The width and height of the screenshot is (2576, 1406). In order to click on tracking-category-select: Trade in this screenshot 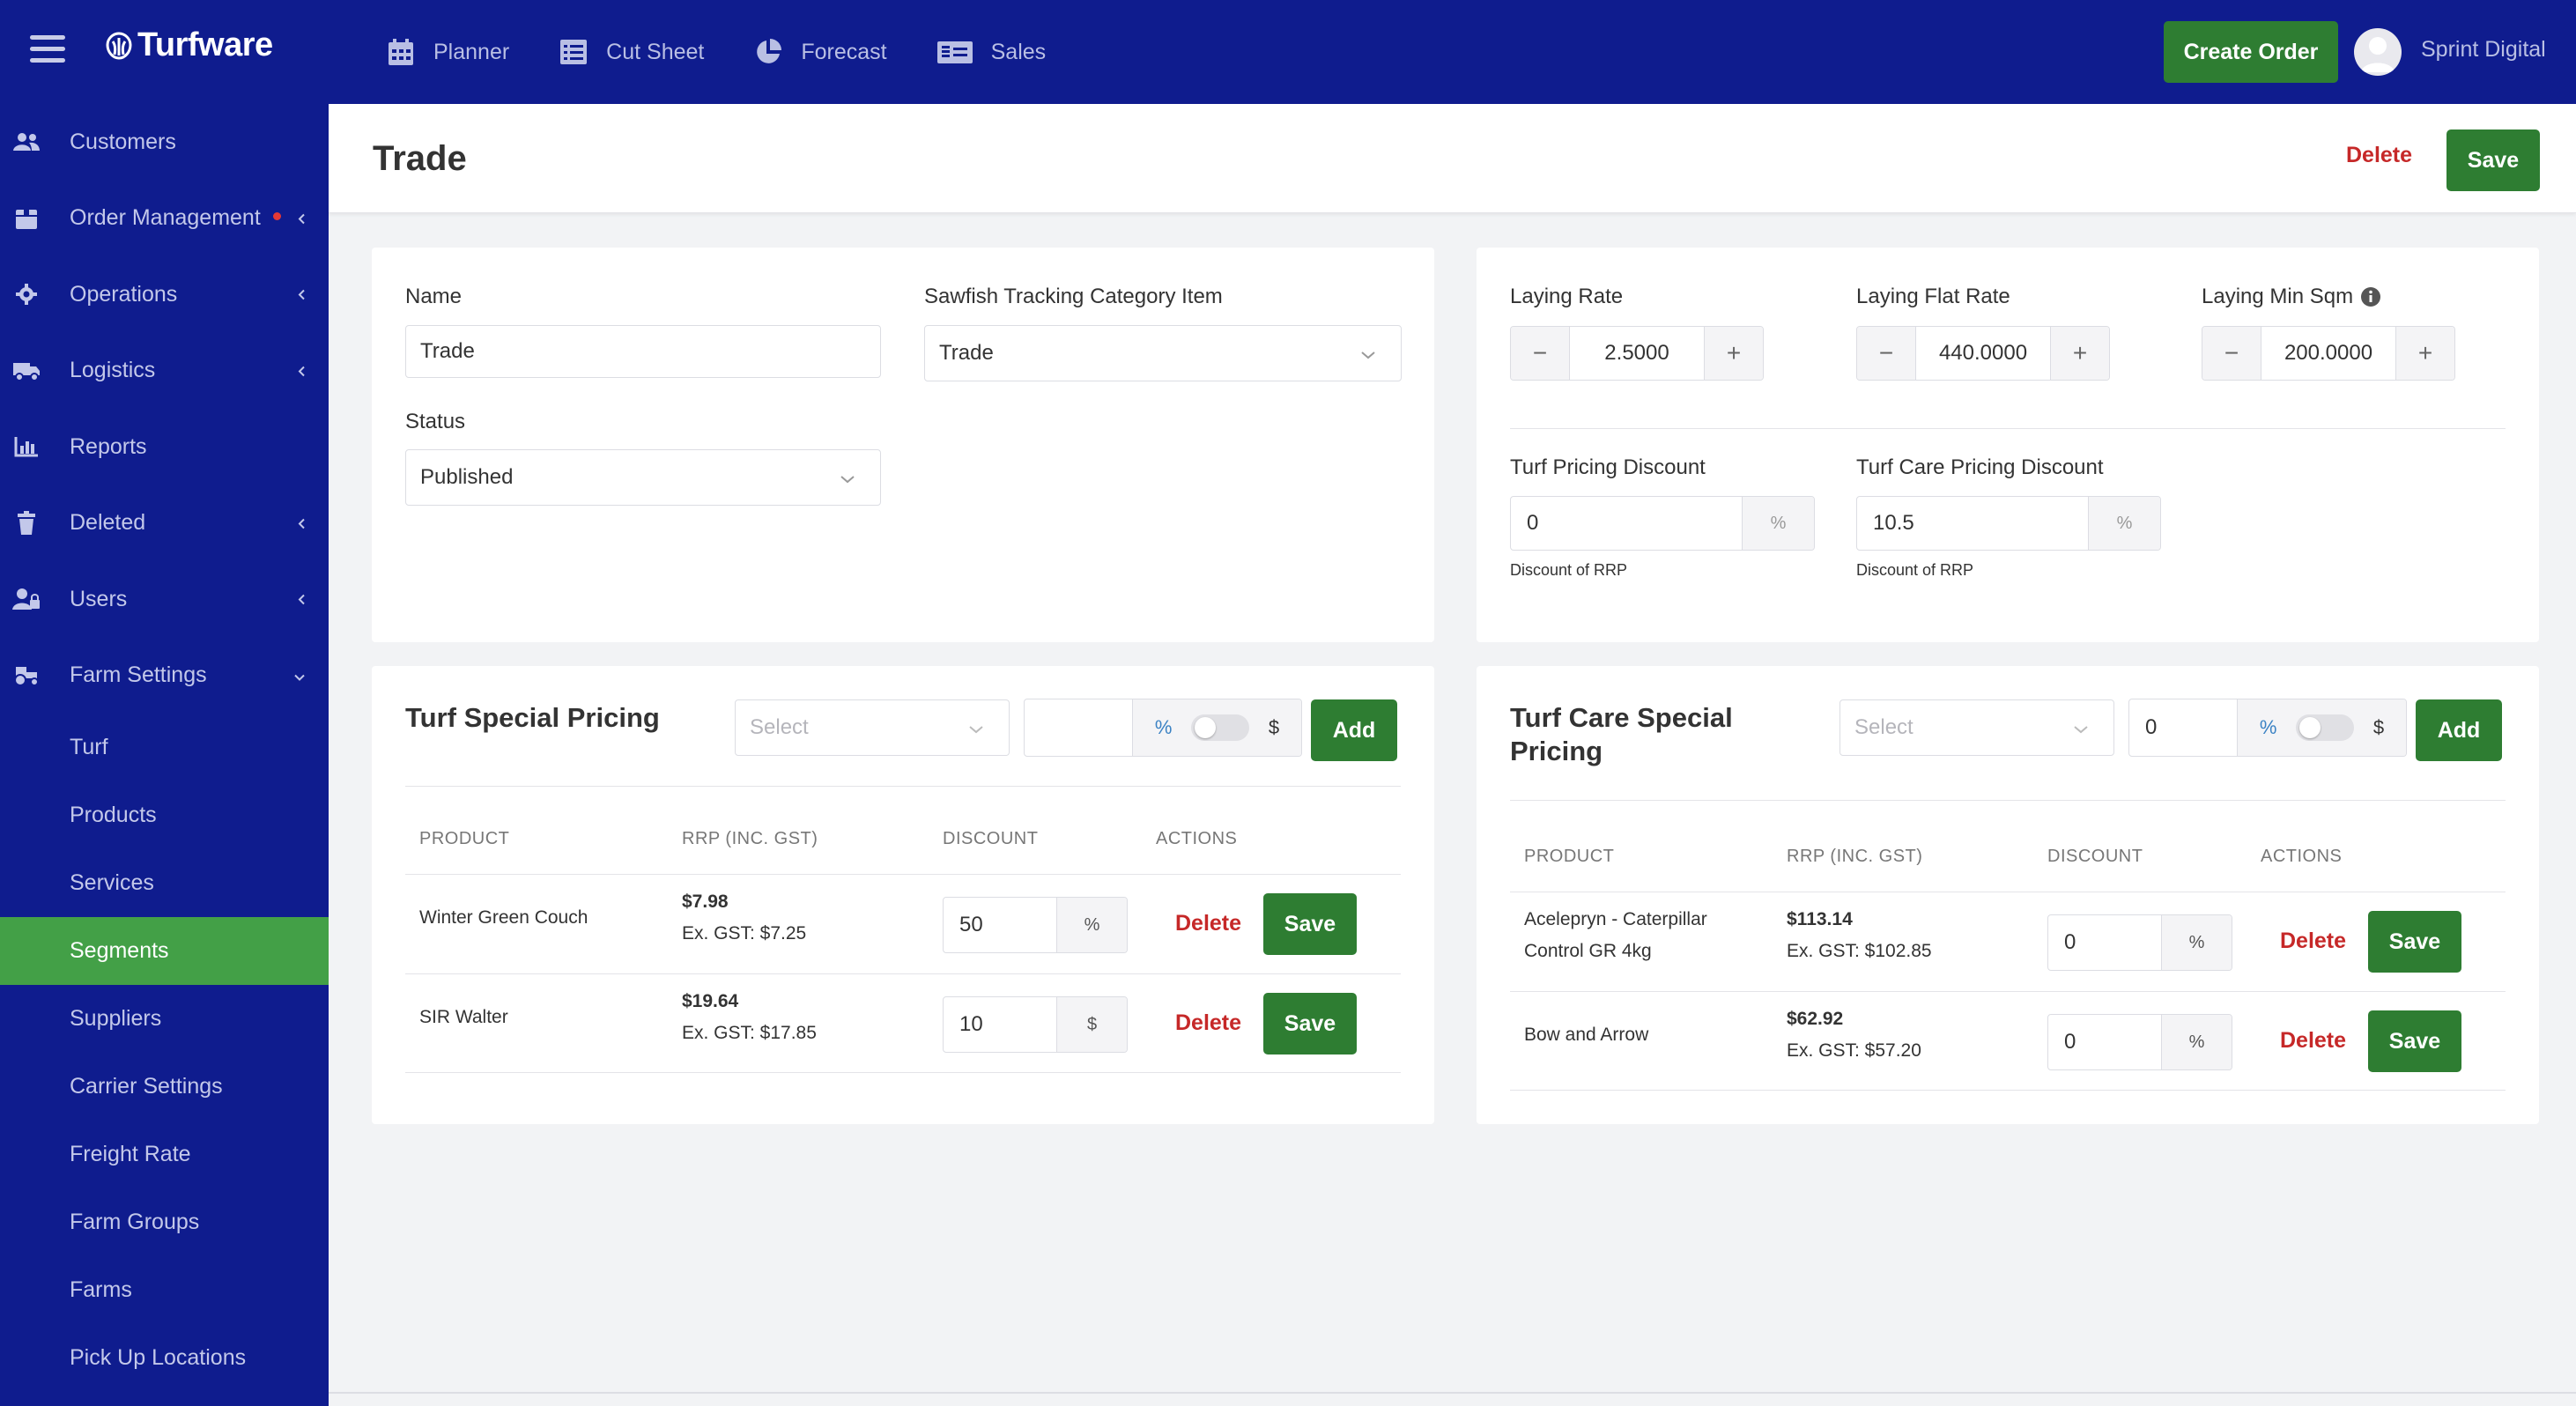, I will do `click(1163, 353)`.